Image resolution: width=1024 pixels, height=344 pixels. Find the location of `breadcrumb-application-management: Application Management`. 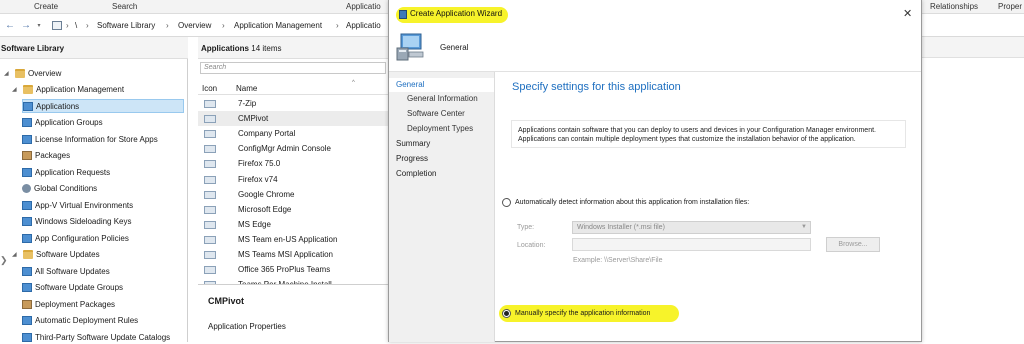

breadcrumb-application-management: Application Management is located at coordinates (278, 25).